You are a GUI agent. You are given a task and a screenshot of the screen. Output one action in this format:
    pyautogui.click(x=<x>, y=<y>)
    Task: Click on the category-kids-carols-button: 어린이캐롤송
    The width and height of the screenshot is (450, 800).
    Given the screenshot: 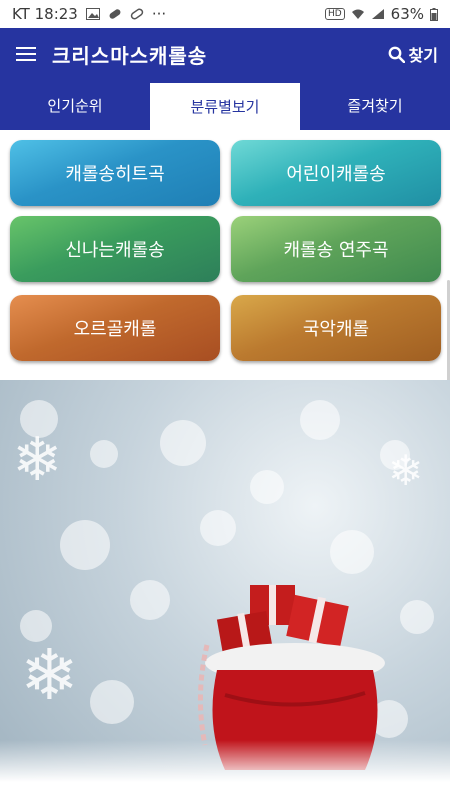 What is the action you would take?
    pyautogui.click(x=336, y=173)
    